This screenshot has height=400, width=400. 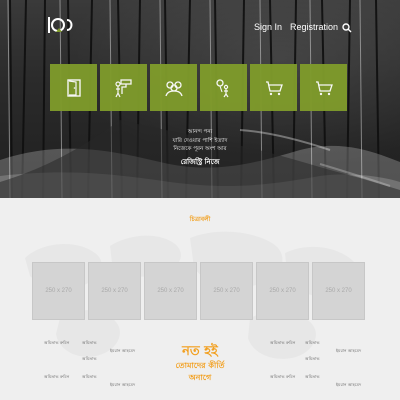 What do you see at coordinates (314, 27) in the screenshot?
I see `registration-link: Registration` at bounding box center [314, 27].